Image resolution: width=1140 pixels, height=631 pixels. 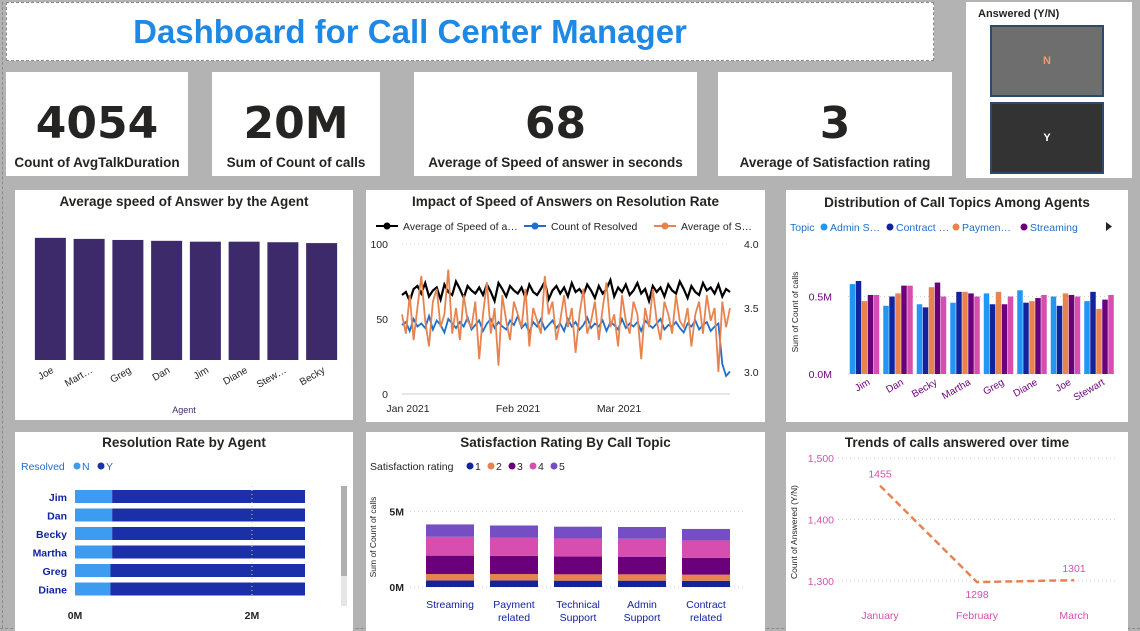 I want to click on tick-label-y: 0.0M, so click(x=820, y=375).